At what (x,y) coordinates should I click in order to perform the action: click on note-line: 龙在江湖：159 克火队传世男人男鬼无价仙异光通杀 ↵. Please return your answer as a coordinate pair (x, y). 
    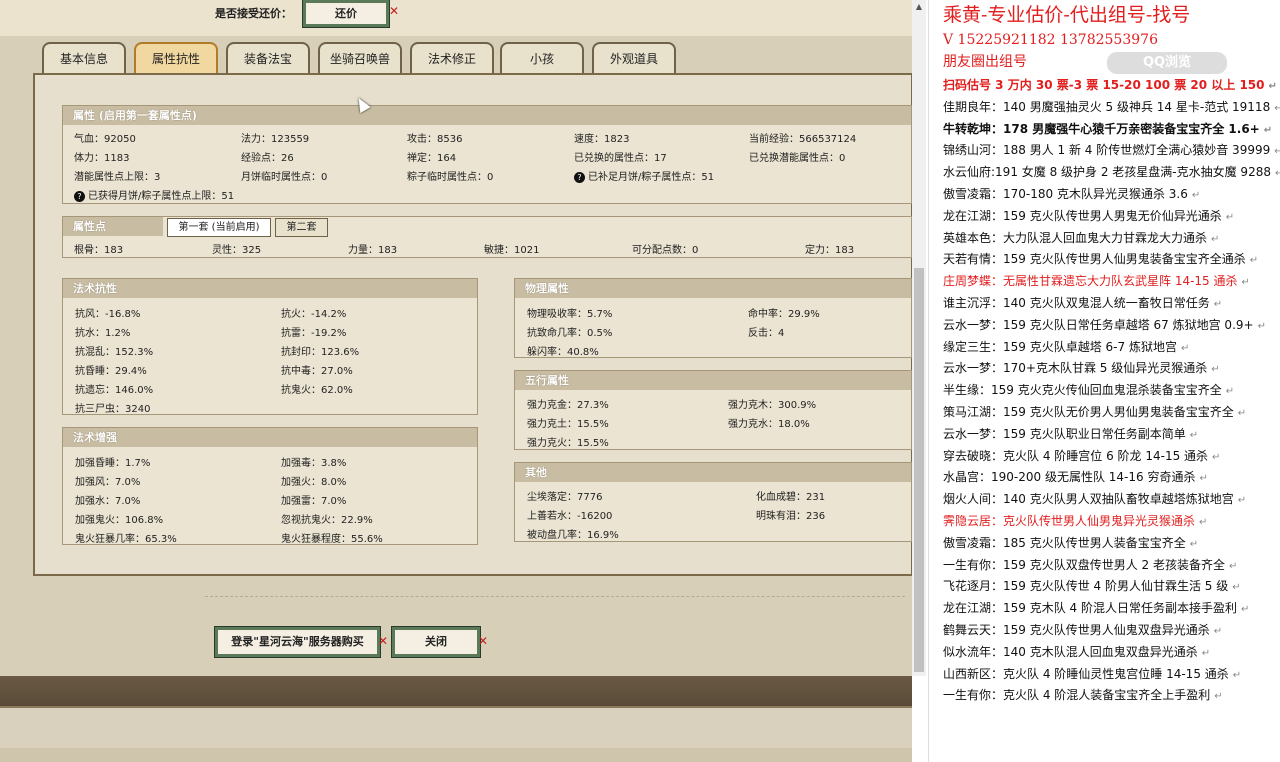
    Looking at the image, I should click on (1088, 215).